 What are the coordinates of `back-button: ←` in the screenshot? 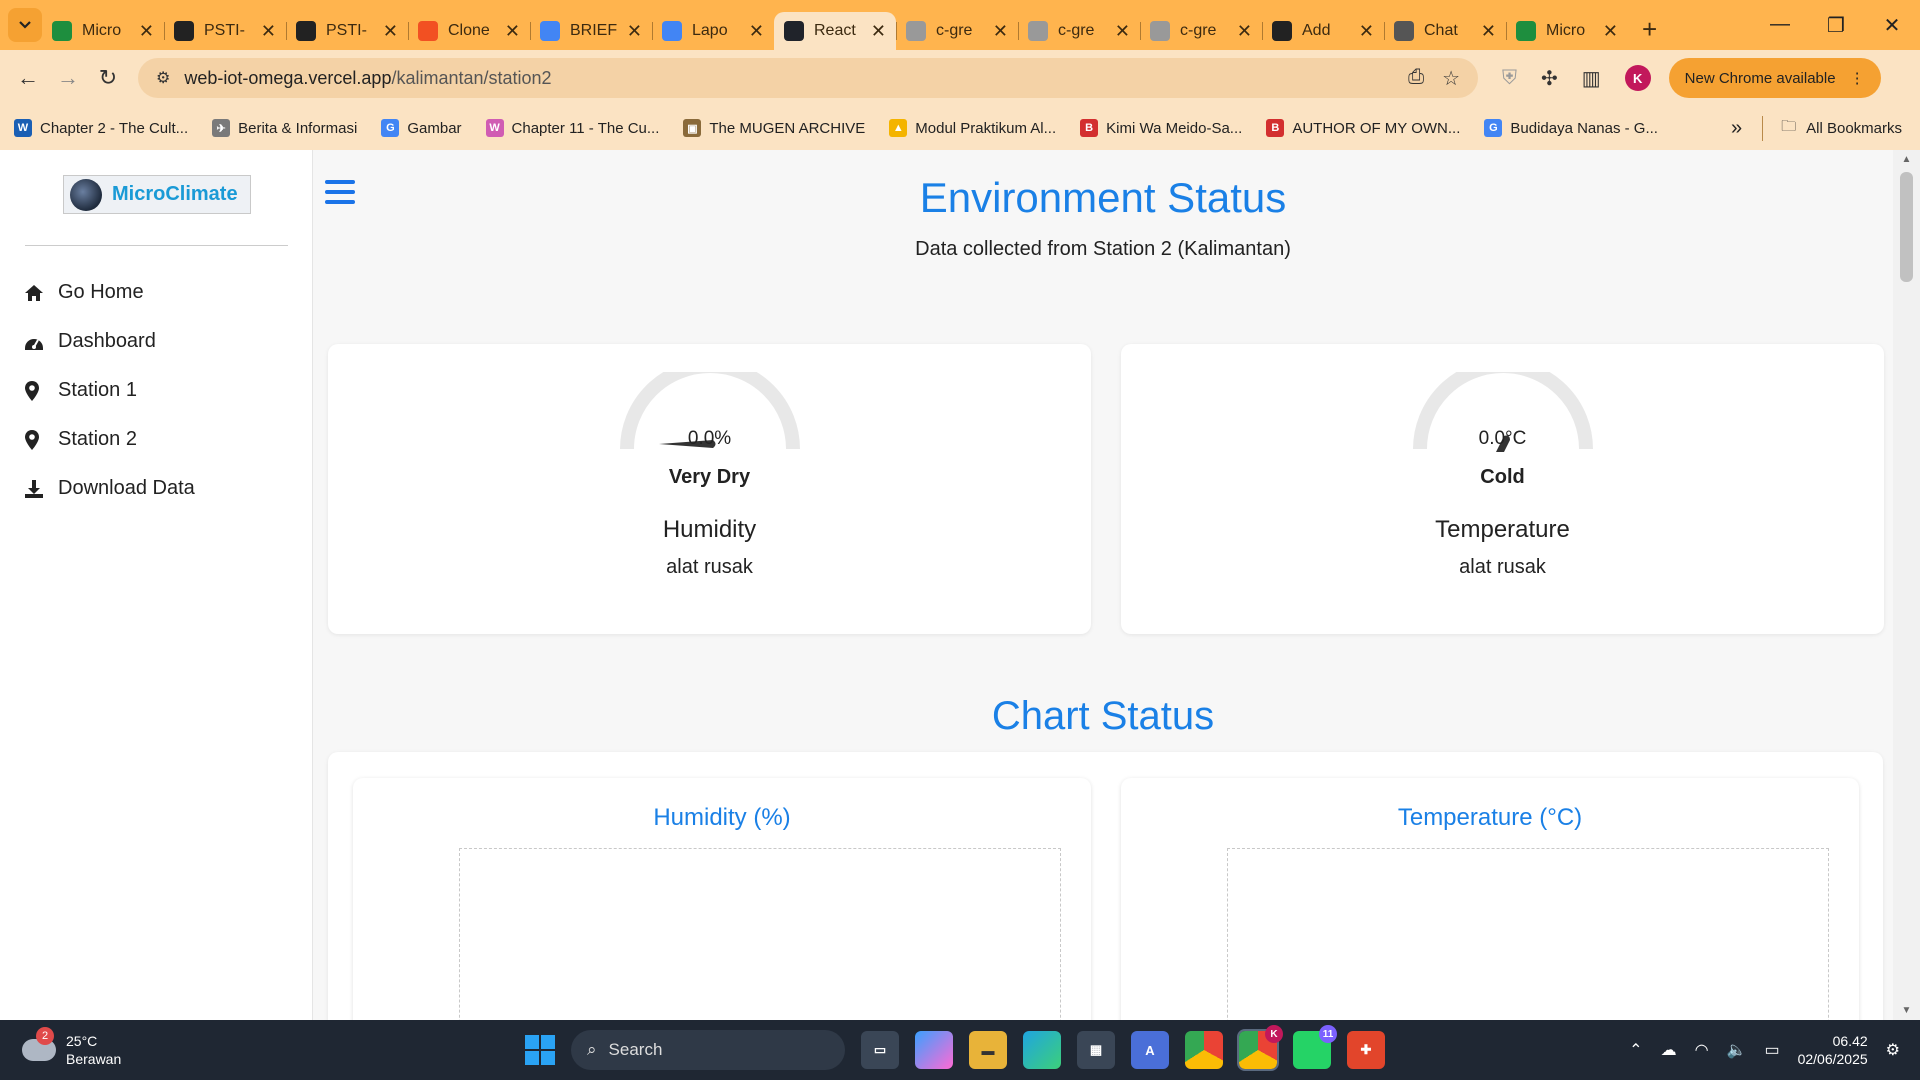 It's located at (28, 78).